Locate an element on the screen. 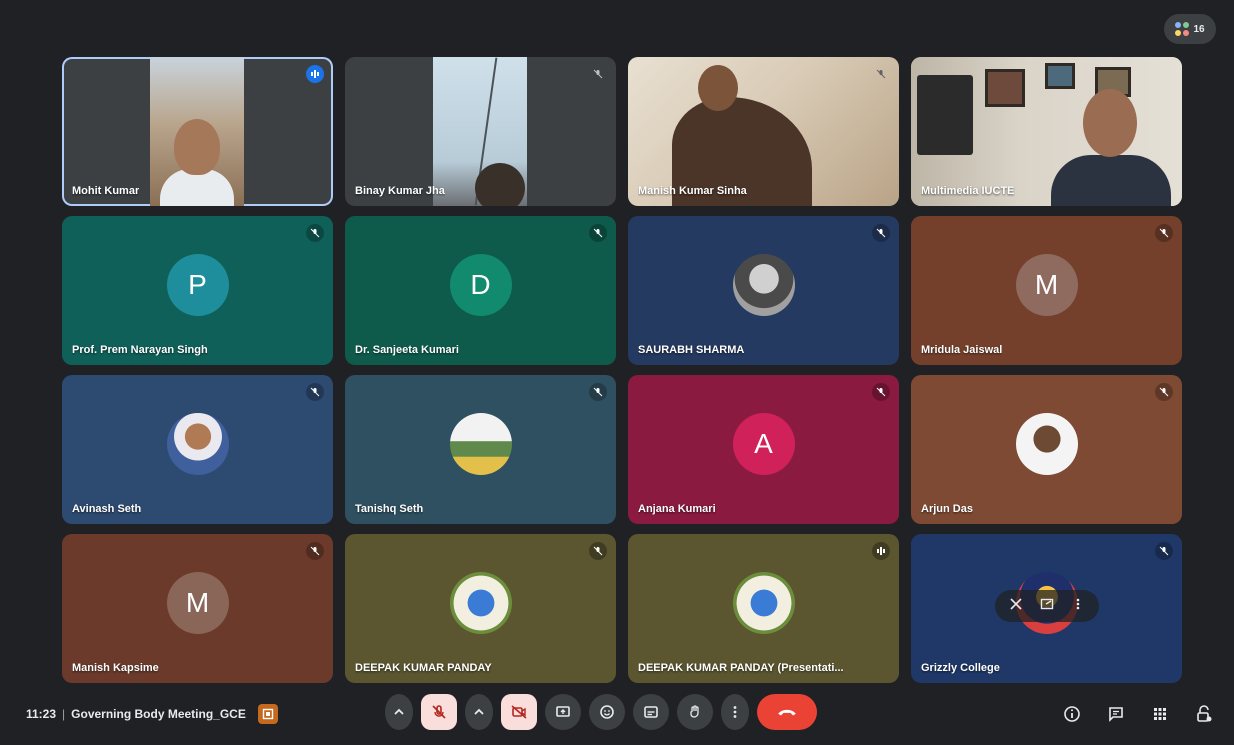  participant-name: Mohit Kumar is located at coordinates (106, 191).